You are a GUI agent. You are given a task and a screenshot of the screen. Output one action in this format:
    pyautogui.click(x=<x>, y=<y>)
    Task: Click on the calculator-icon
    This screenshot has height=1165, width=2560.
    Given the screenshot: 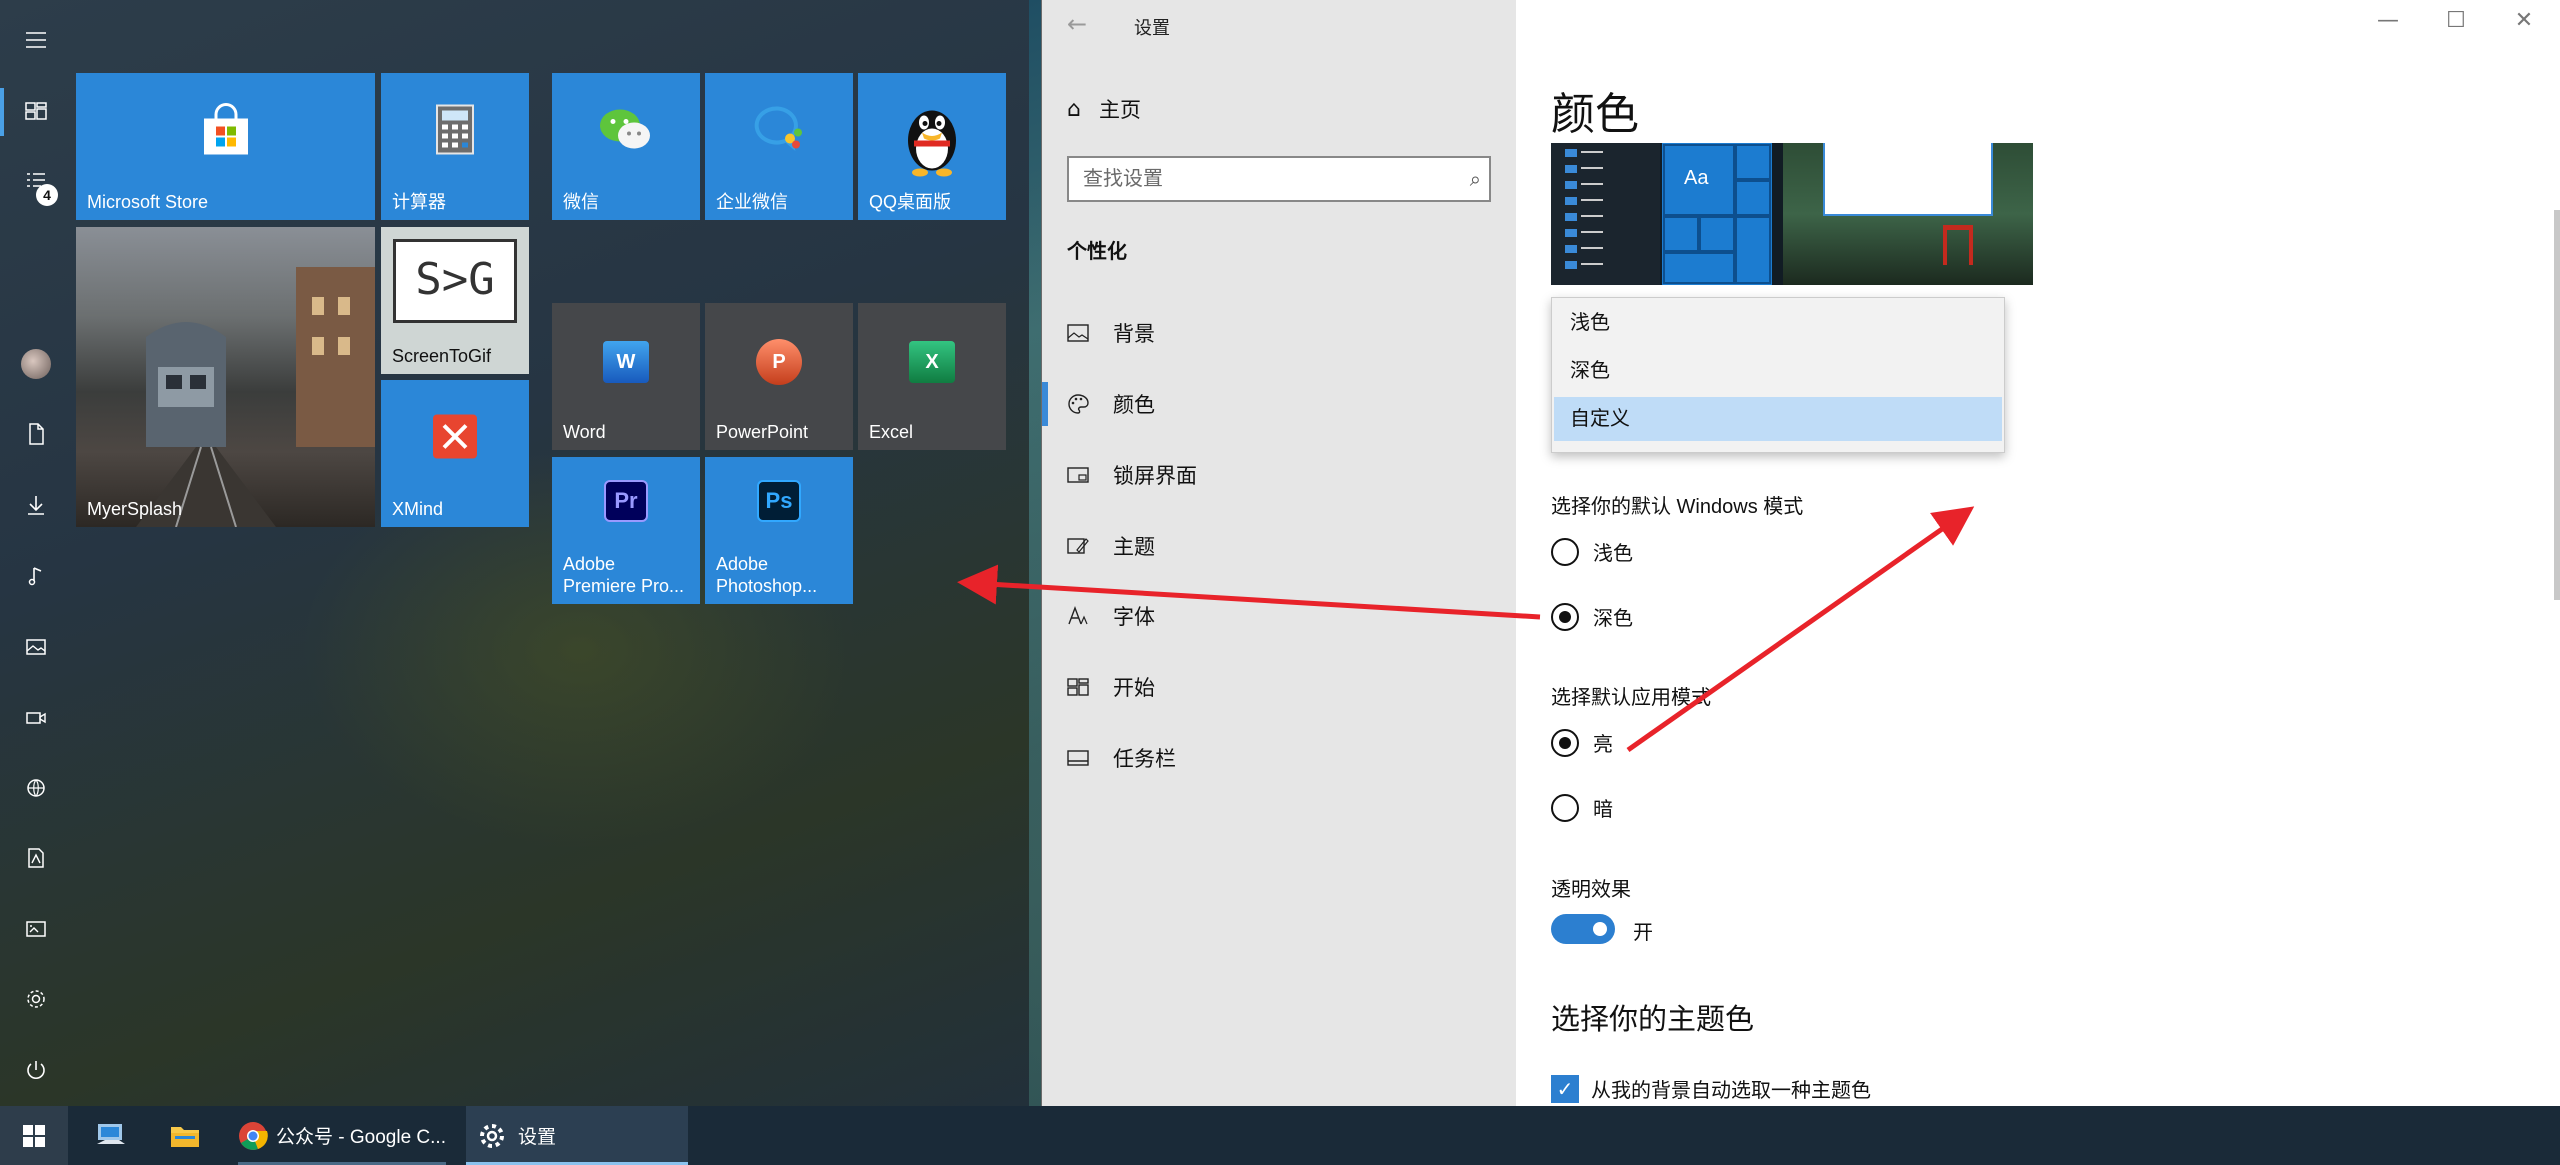 What is the action you would take?
    pyautogui.click(x=455, y=131)
    